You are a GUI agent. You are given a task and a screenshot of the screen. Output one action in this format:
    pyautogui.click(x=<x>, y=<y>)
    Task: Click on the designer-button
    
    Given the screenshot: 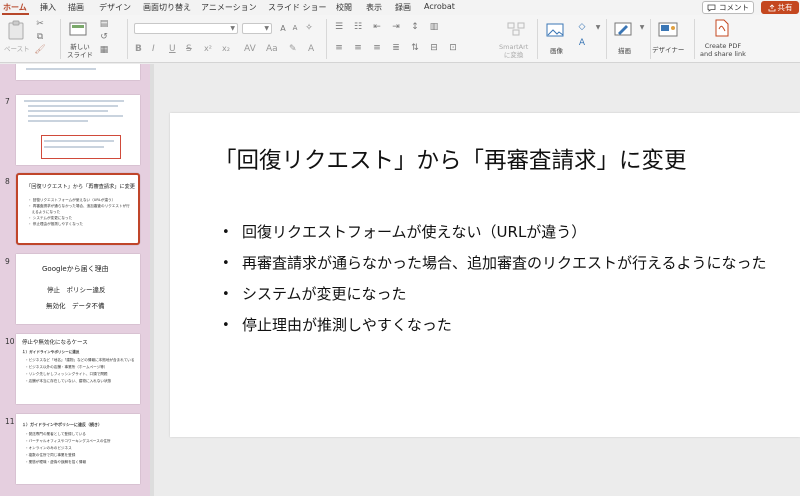 What is the action you would take?
    pyautogui.click(x=668, y=30)
    